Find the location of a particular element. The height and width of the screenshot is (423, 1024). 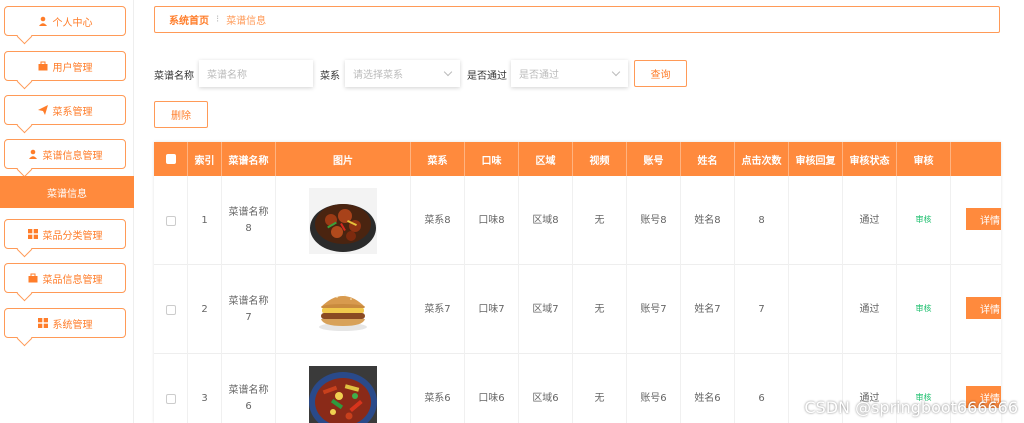

header-click-count: 点击次数 is located at coordinates (762, 159).